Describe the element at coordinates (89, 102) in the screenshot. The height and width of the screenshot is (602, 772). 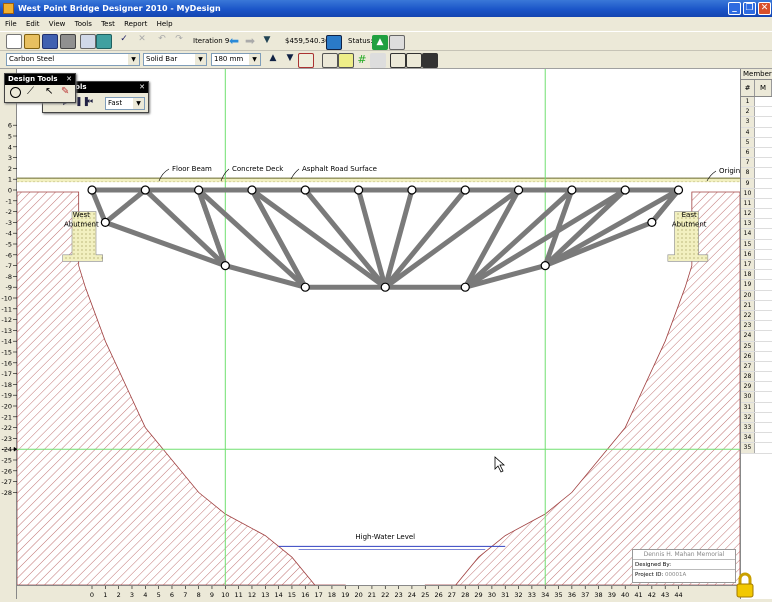
I see `rewind-icon: ⏮` at that location.